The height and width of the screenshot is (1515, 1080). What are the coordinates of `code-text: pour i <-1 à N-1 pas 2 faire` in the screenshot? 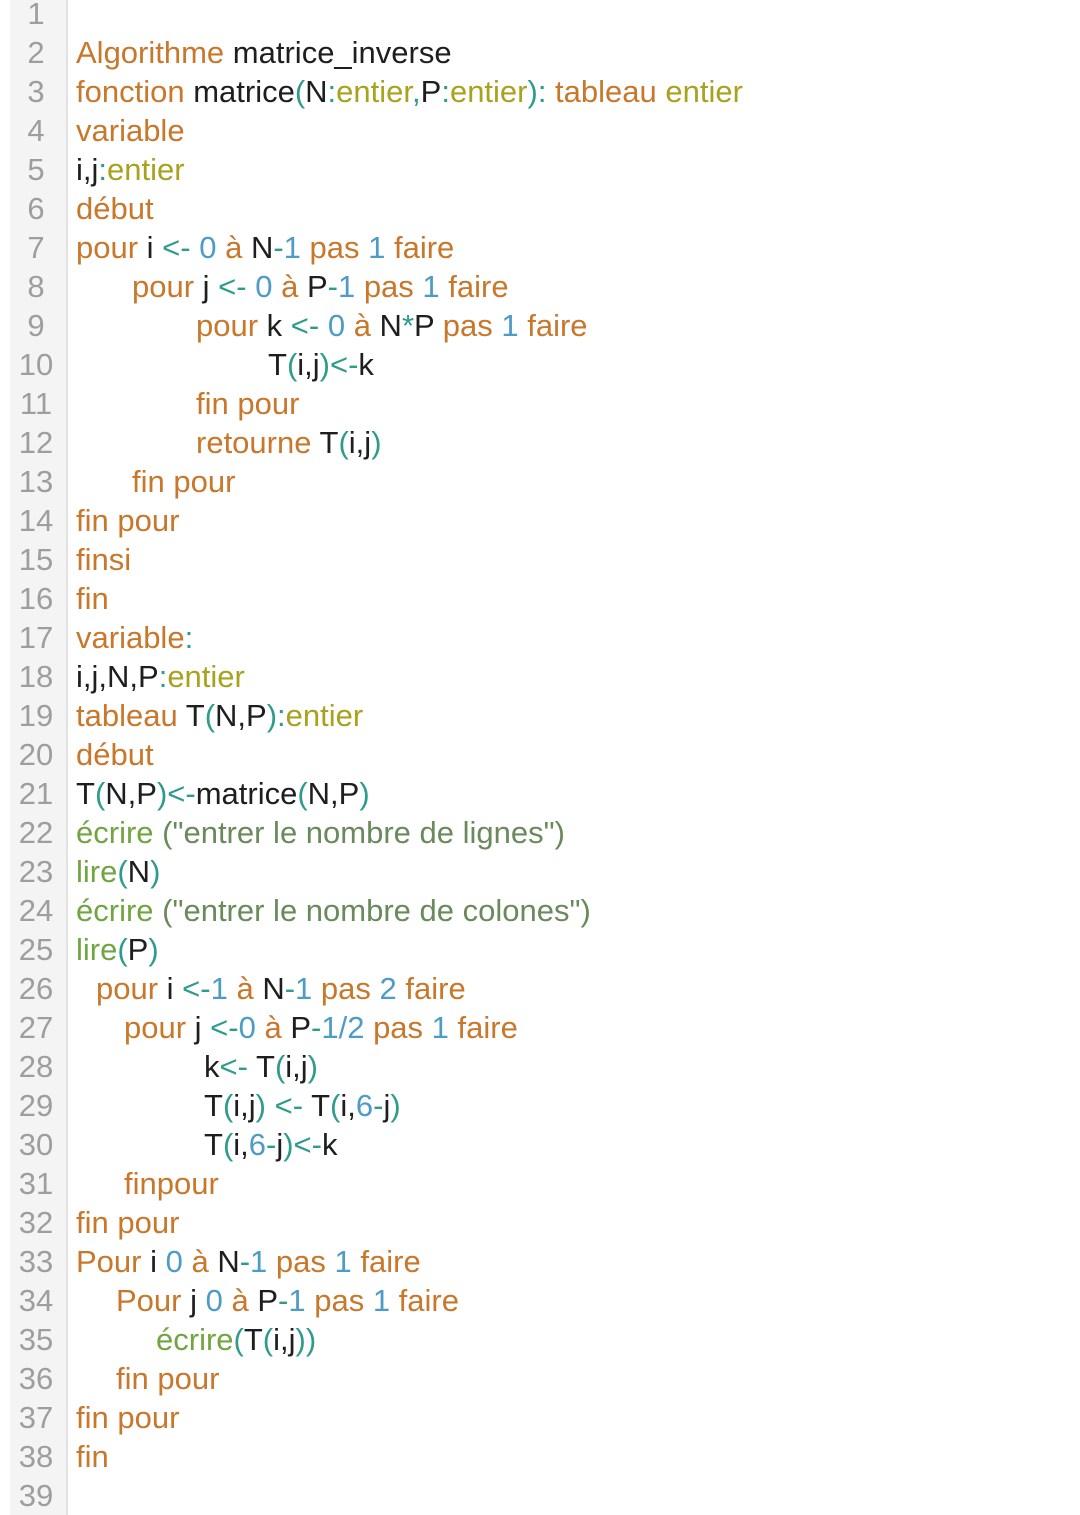 It's located at (281, 988).